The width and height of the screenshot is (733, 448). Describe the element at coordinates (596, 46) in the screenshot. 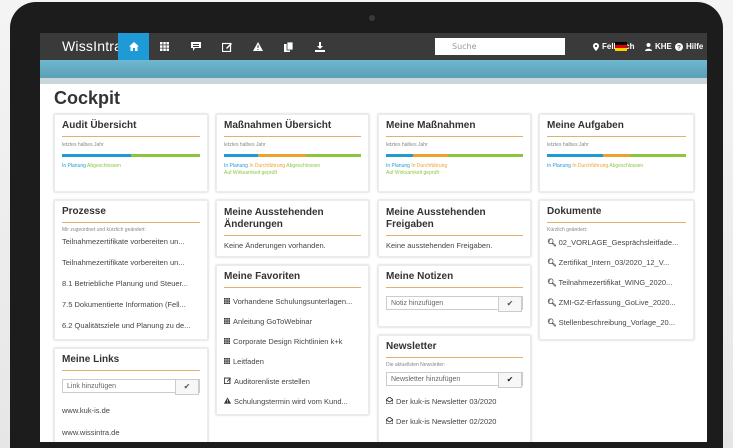

I see `location-pin-icon` at that location.